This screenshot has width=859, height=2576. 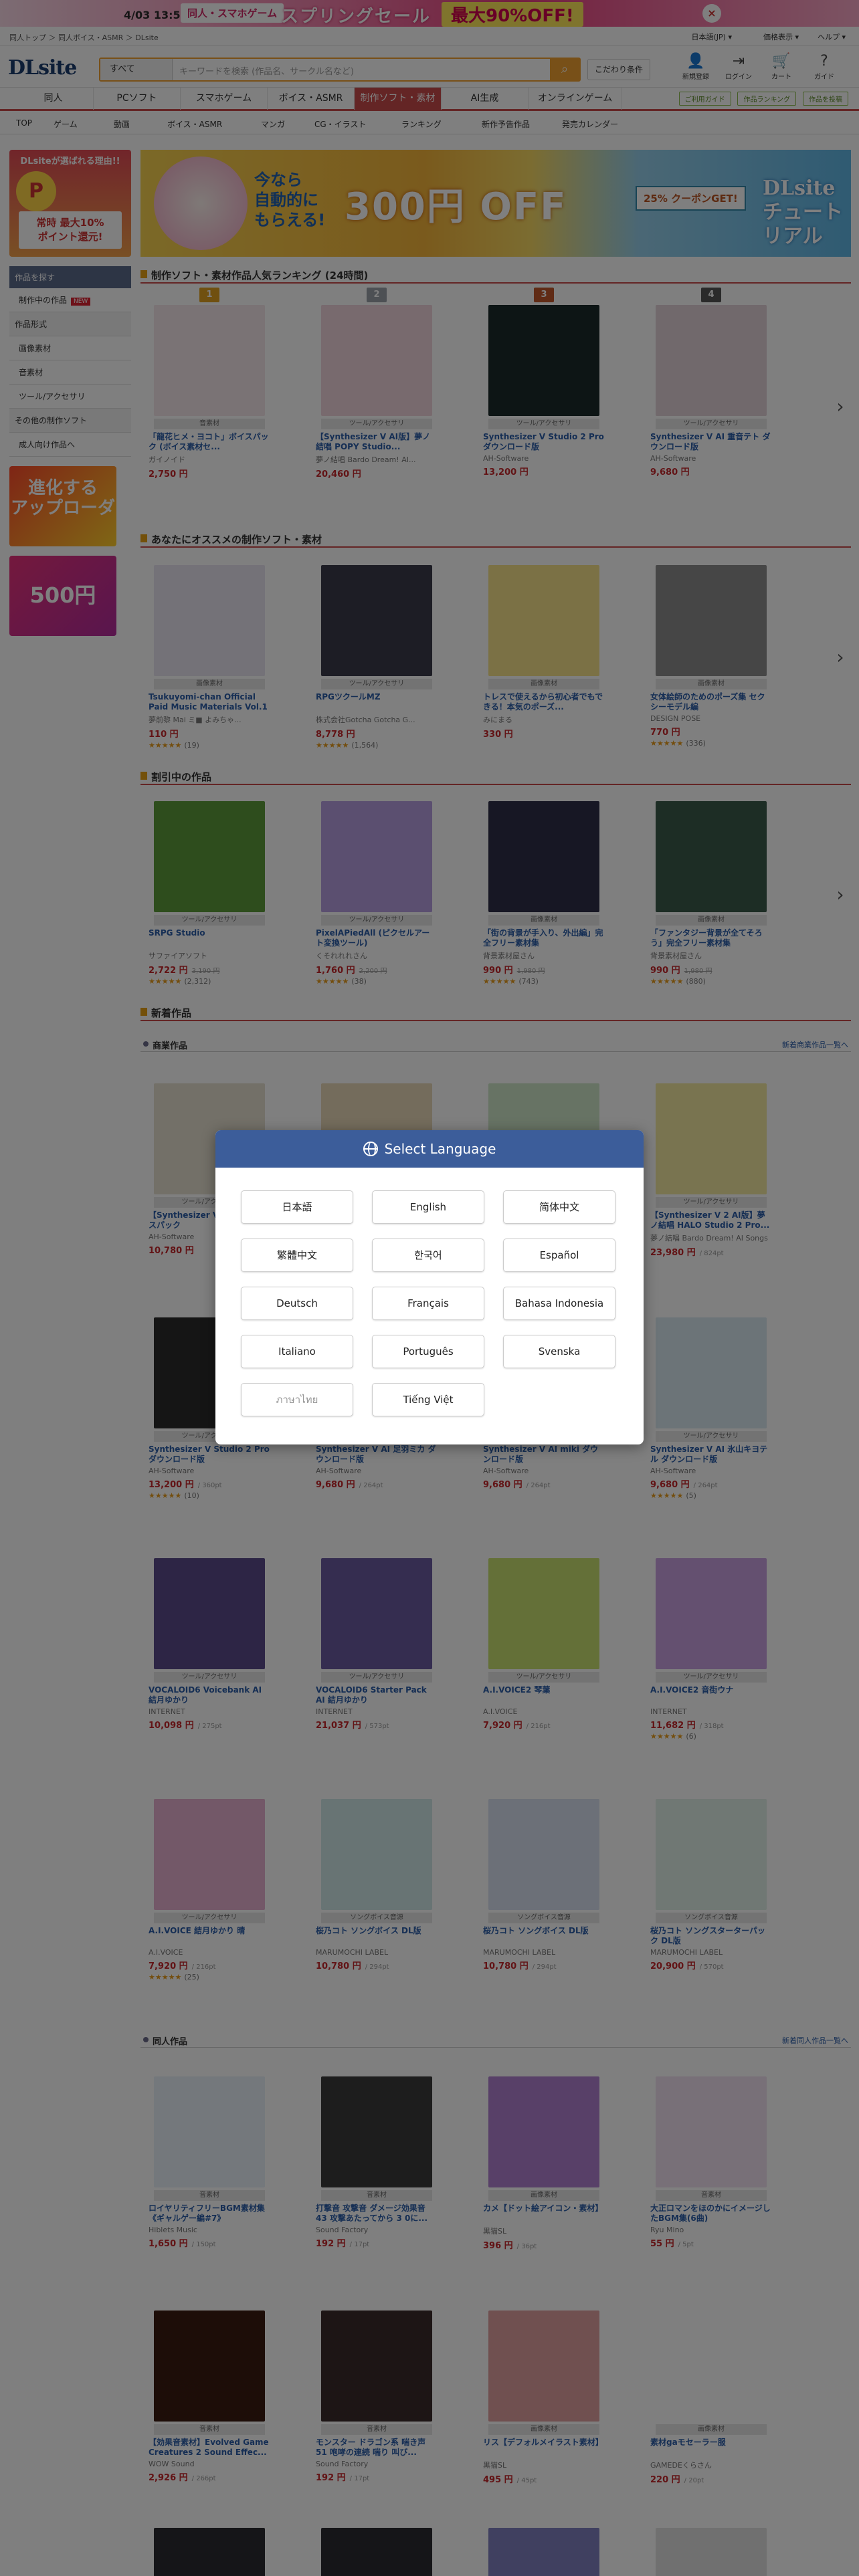 What do you see at coordinates (440, 1149) in the screenshot?
I see `modal-title: Select Language` at bounding box center [440, 1149].